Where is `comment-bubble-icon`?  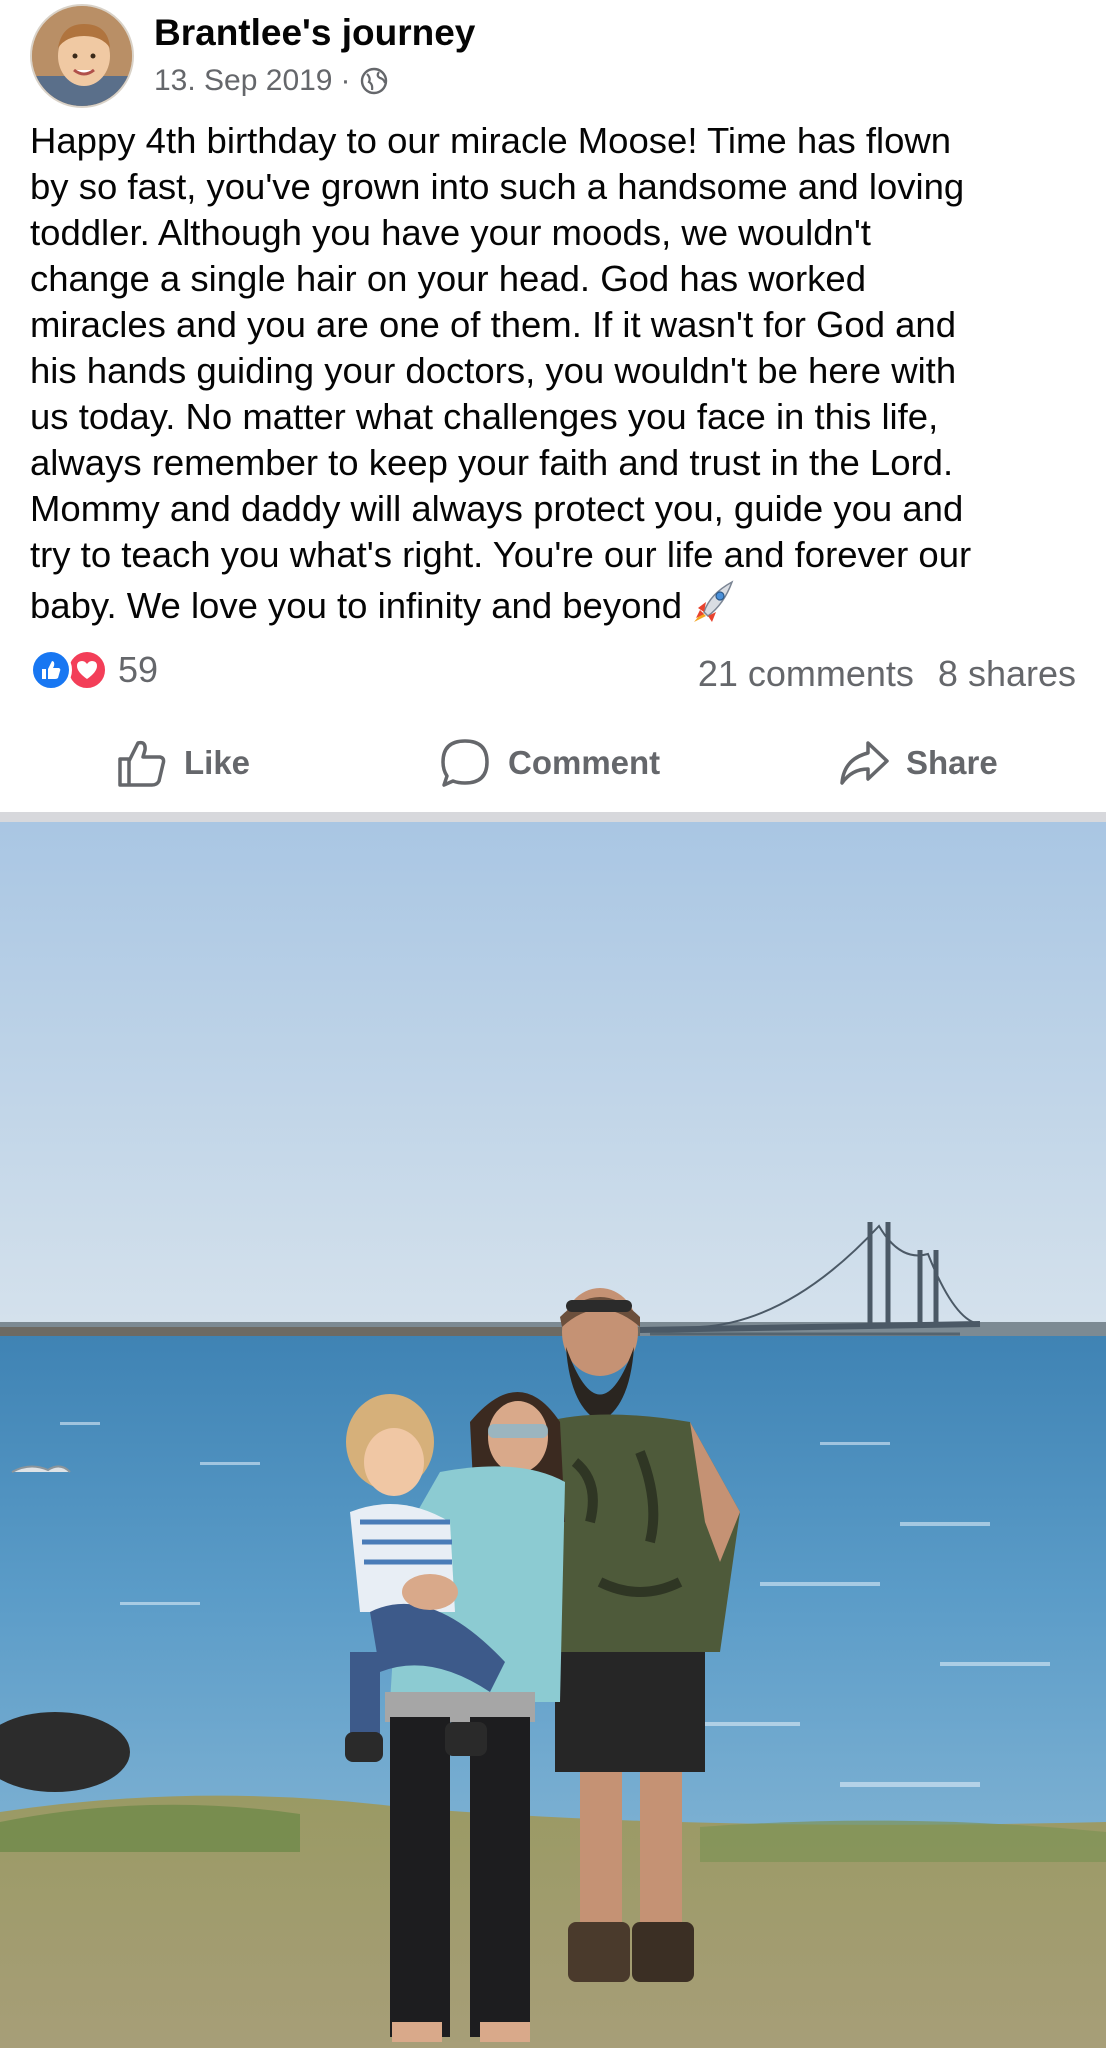
comment-bubble-icon is located at coordinates (465, 763).